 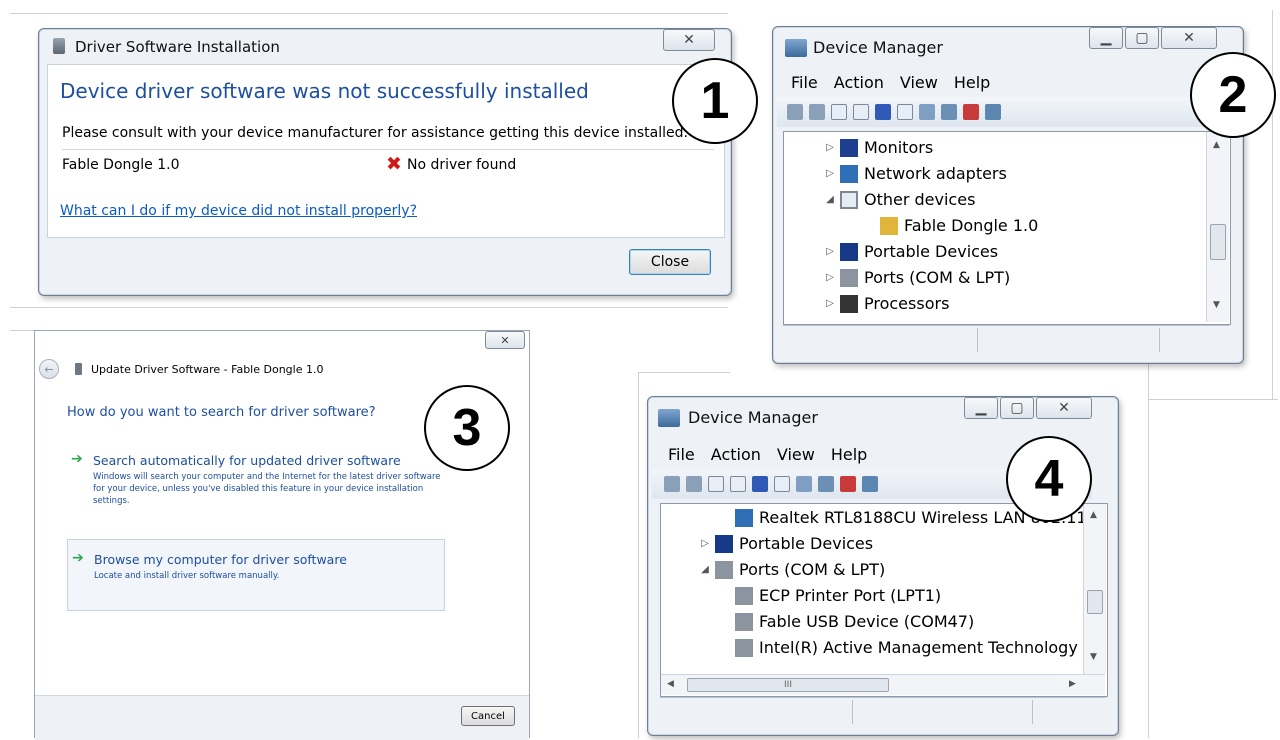 I want to click on back-arrow-icon: ←, so click(x=49, y=369).